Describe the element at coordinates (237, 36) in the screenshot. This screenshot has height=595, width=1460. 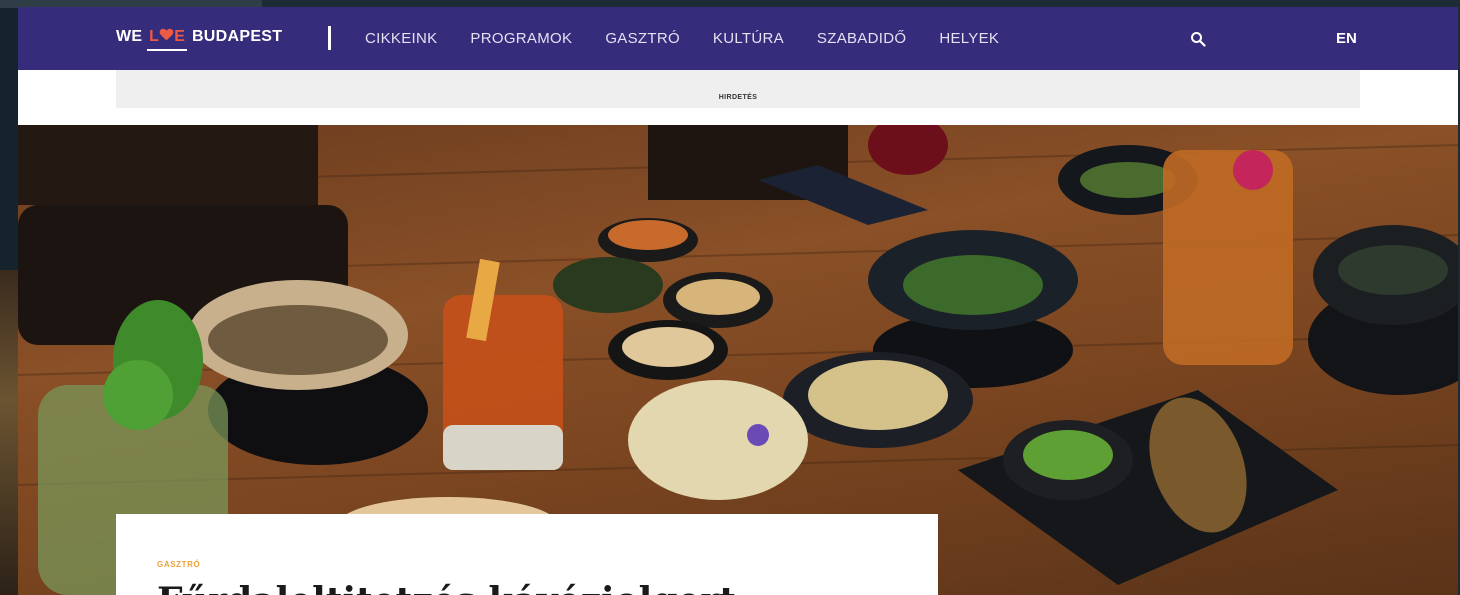
I see `logo-budapest: BUDAPEST` at that location.